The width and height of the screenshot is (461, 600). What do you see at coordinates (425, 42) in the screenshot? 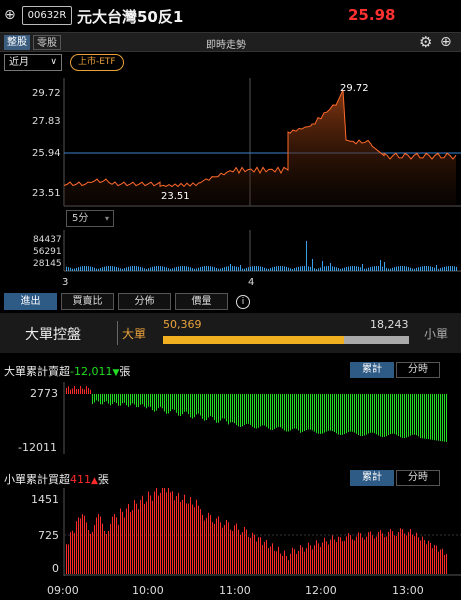
I see `gear-icon: ⚙` at bounding box center [425, 42].